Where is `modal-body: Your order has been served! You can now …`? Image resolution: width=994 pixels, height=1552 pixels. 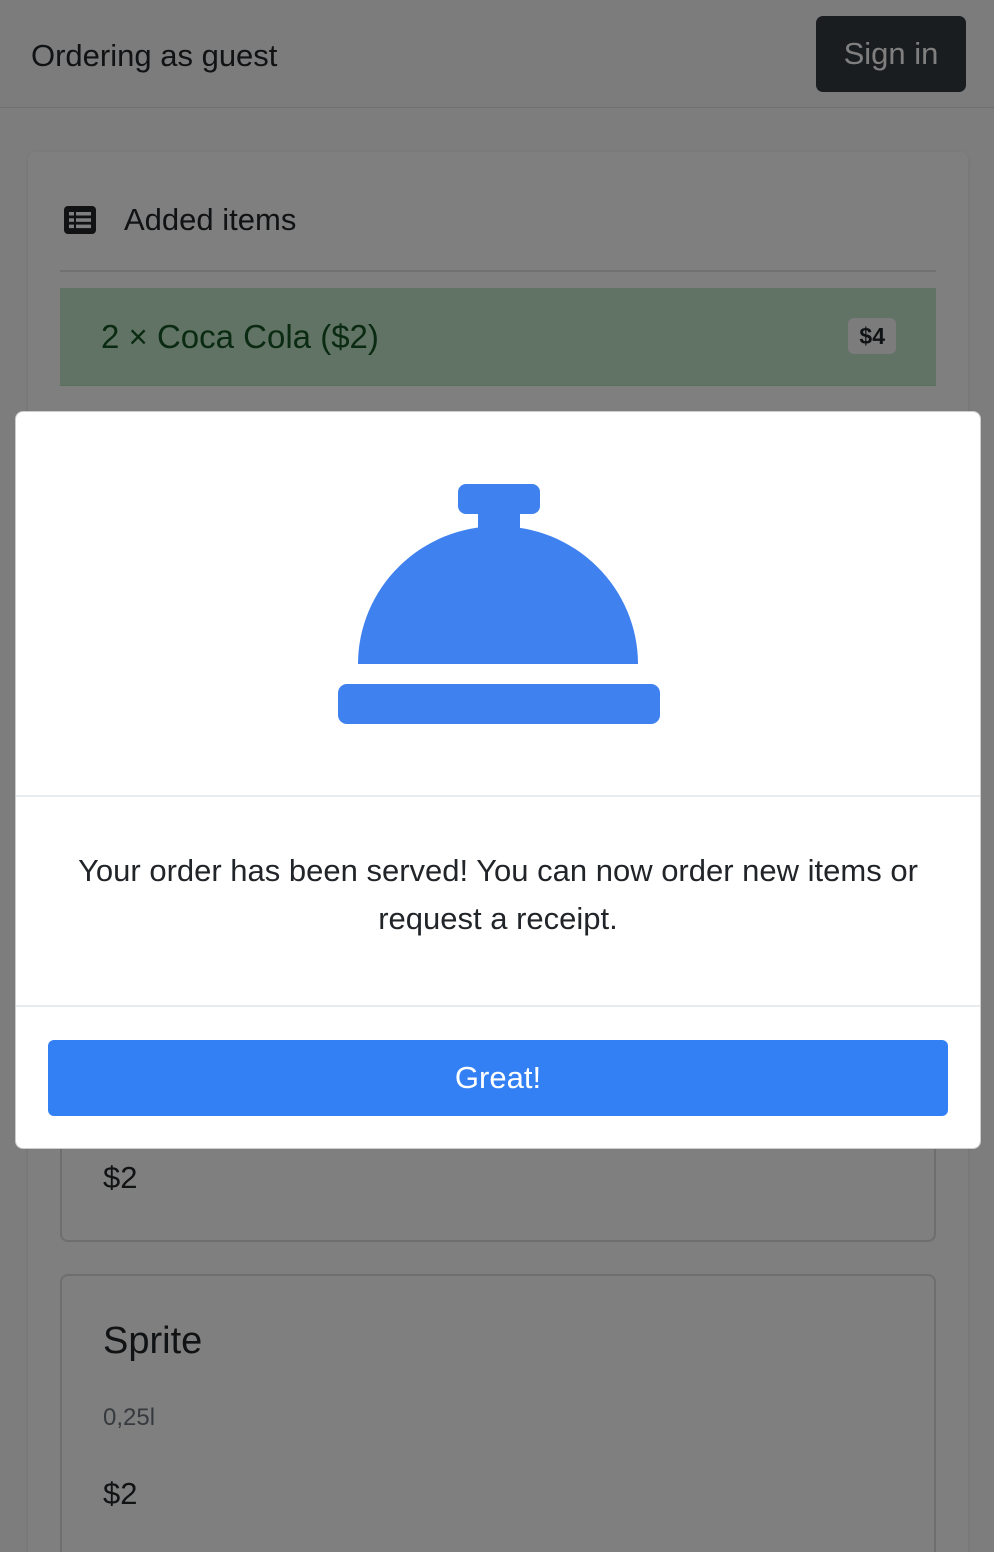 modal-body: Your order has been served! You can now … is located at coordinates (498, 902).